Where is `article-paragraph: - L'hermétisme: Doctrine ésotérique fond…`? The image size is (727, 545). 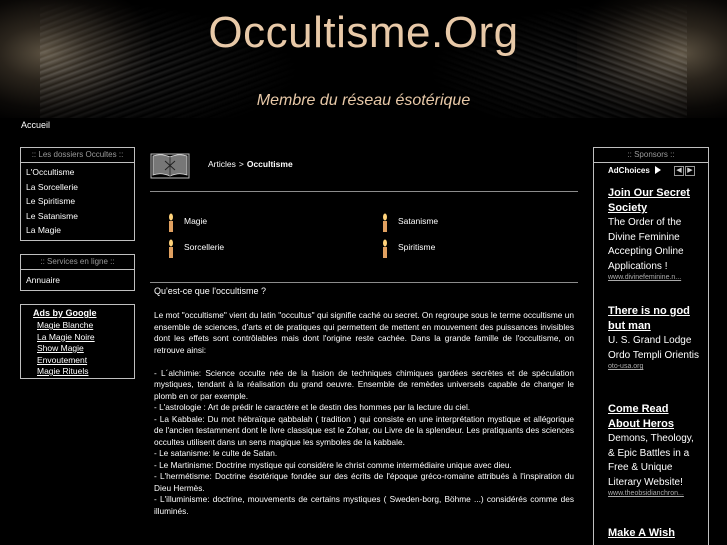
article-paragraph: - L'hermétisme: Doctrine ésotérique fond… is located at coordinates (364, 482).